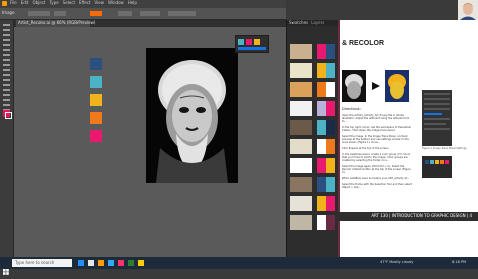  I want to click on right-panel-tabs: Swatches Layers, so click(314, 23).